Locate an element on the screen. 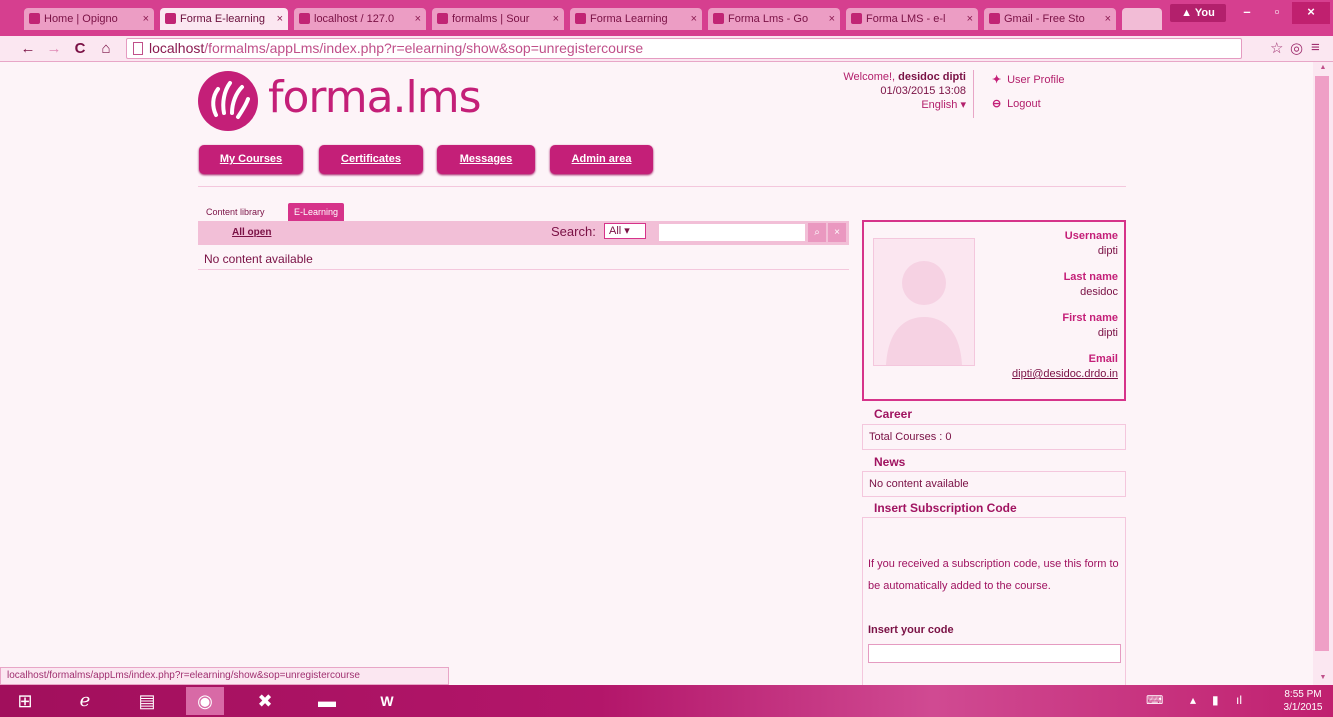  search-filter-value: All is located at coordinates (615, 231).